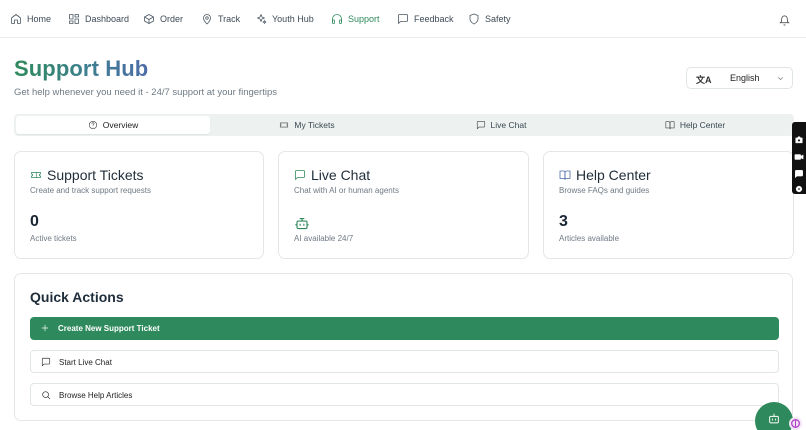 The height and width of the screenshot is (430, 806). What do you see at coordinates (74, 18) in the screenshot?
I see `grid-icon` at bounding box center [74, 18].